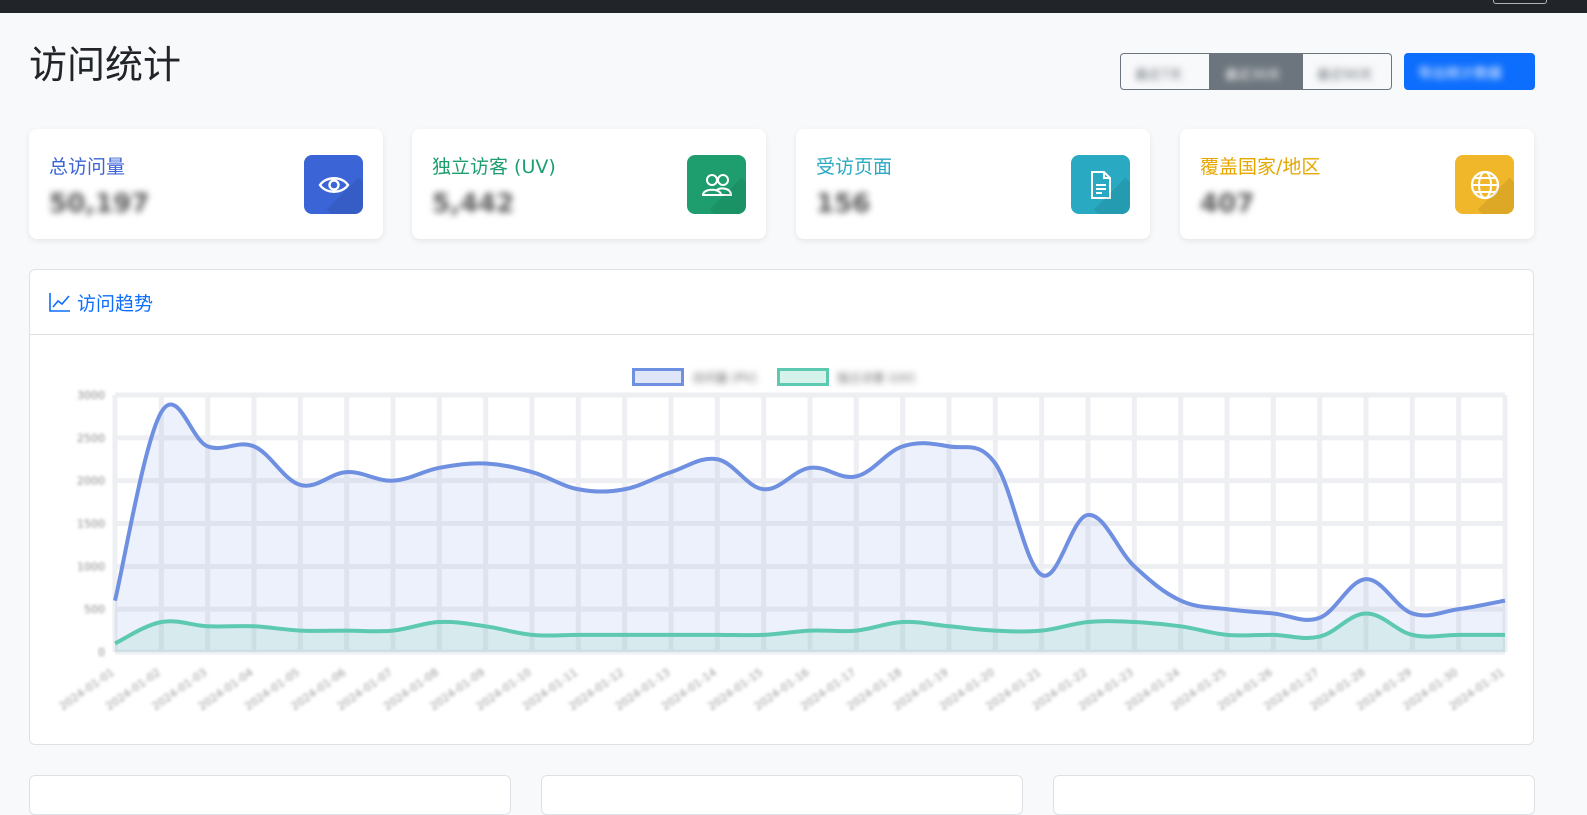 The height and width of the screenshot is (815, 1587). Describe the element at coordinates (91, 395) in the screenshot. I see `y-tick-label: 3000` at that location.